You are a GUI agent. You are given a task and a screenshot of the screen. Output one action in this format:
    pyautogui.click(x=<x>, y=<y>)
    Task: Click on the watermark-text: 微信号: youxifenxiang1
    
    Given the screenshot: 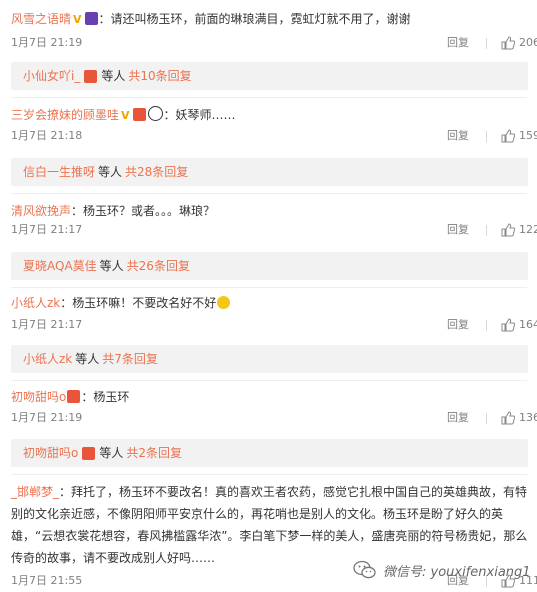 What is the action you would take?
    pyautogui.click(x=457, y=572)
    